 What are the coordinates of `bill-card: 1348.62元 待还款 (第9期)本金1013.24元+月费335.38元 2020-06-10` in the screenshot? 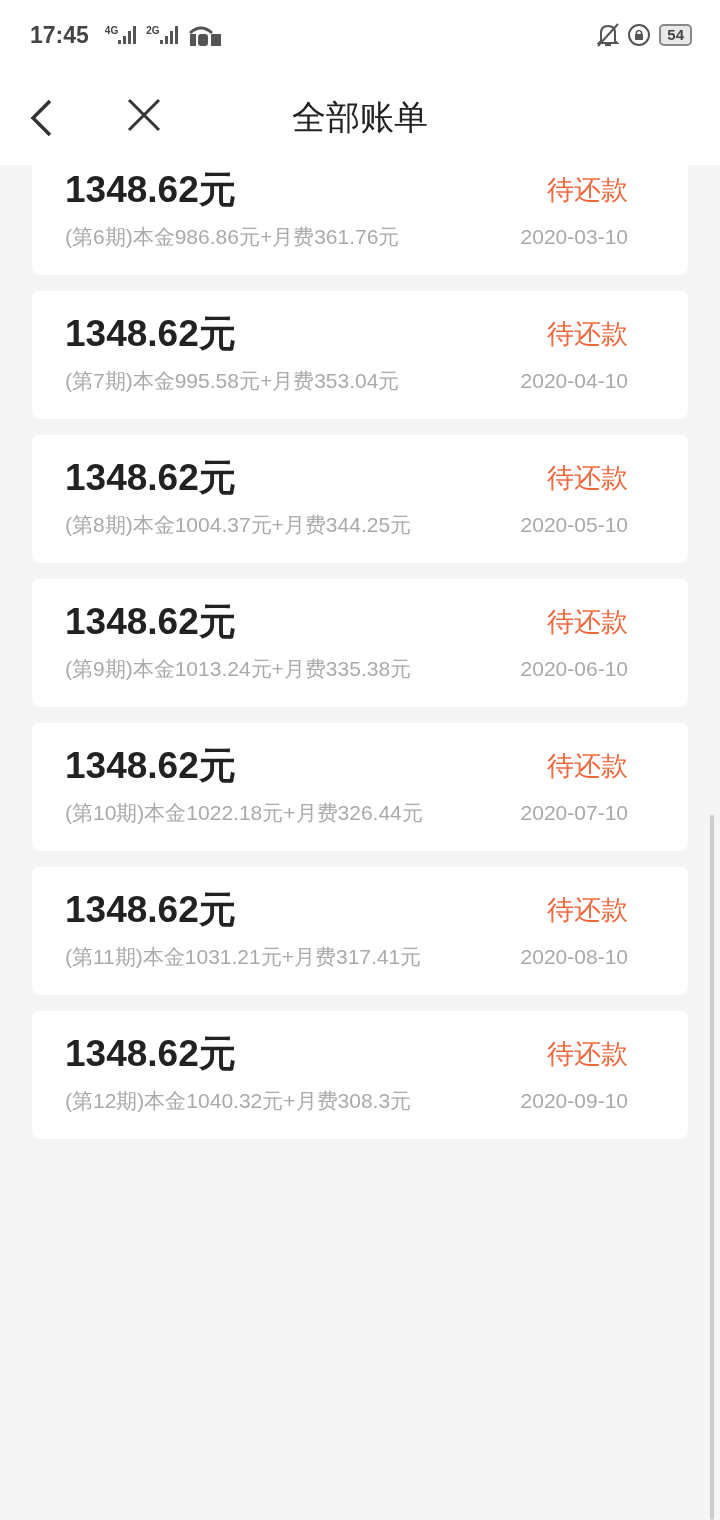 It's located at (360, 643).